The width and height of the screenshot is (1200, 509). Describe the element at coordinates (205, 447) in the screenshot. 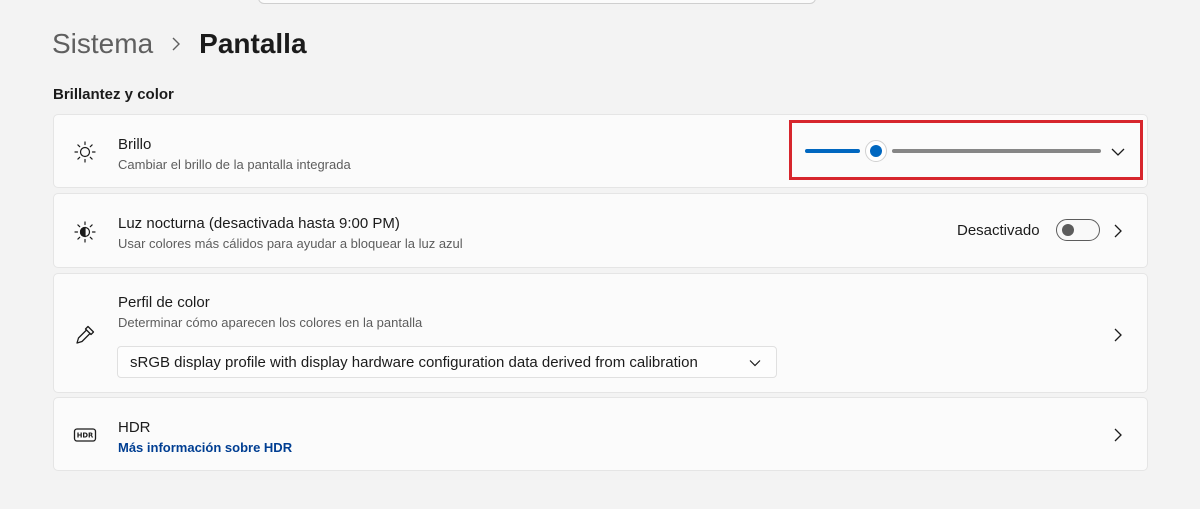

I see `hdr-info-link: Más información sobre HDR` at that location.